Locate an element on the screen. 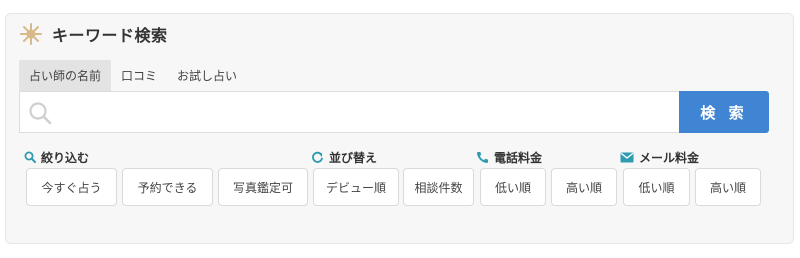 The image size is (800, 258). search-tabs: 占い師の名前 口コミ お試し占い is located at coordinates (133, 75).